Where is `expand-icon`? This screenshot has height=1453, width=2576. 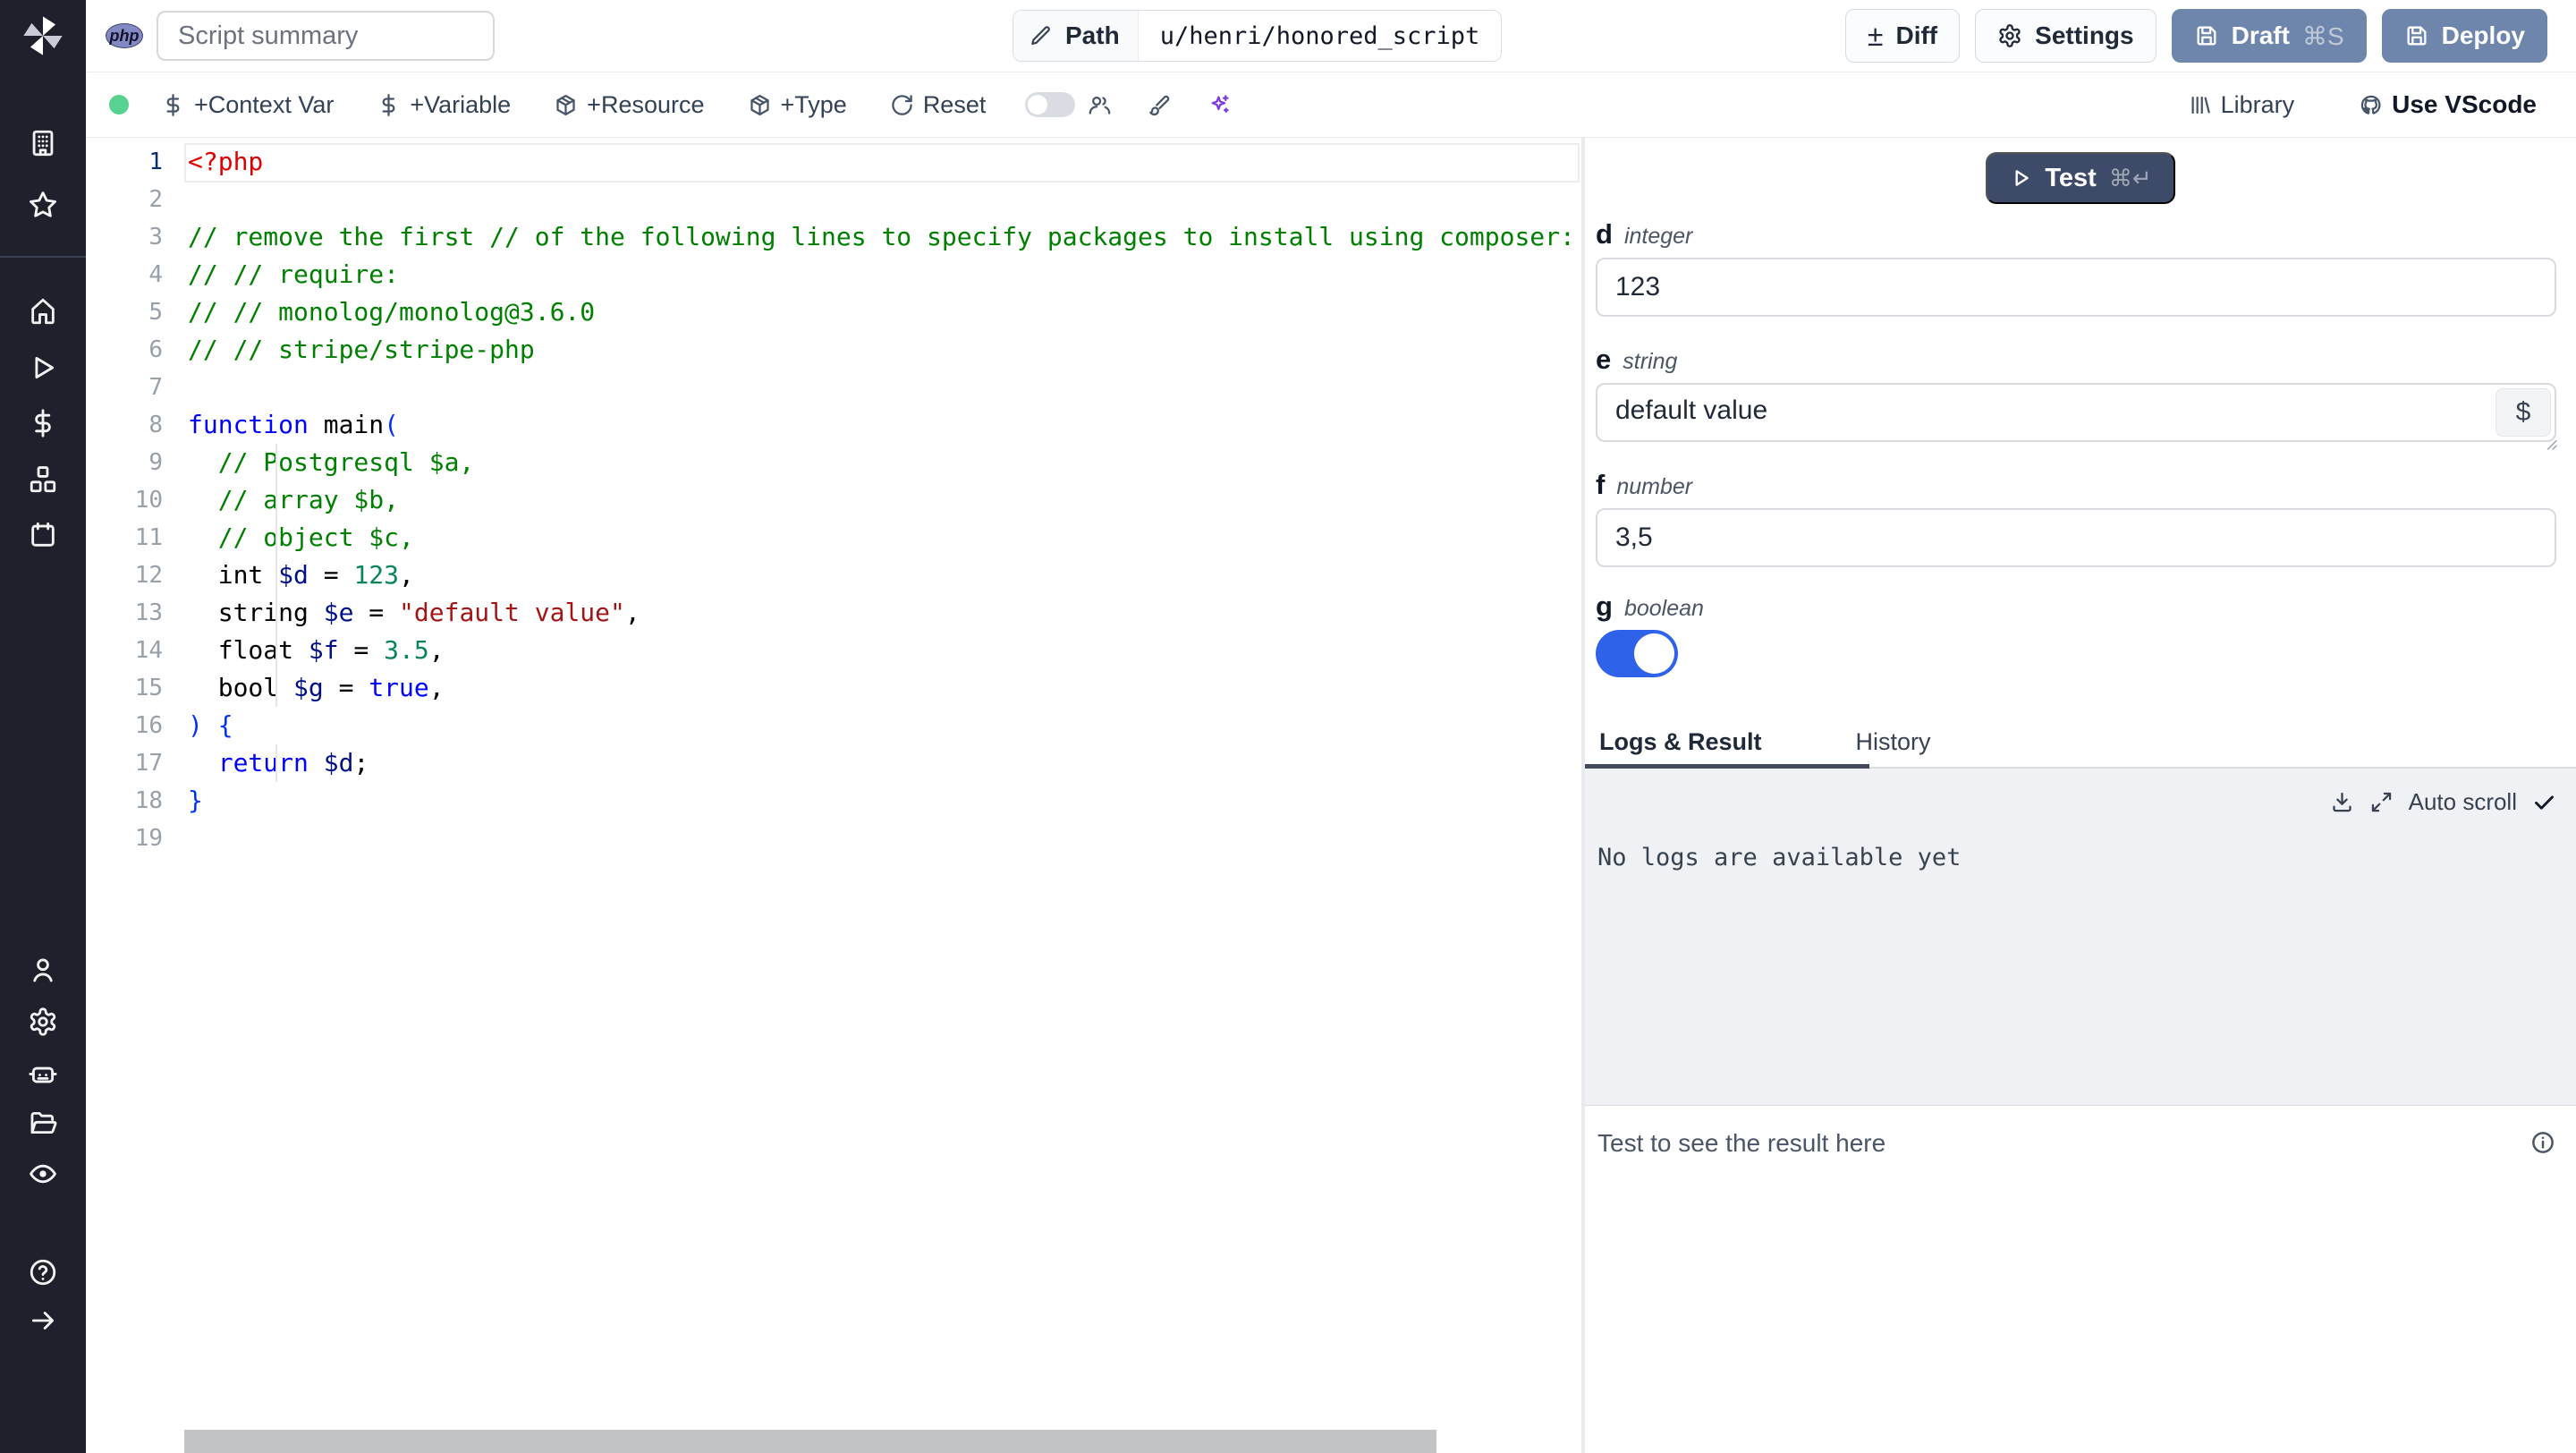 expand-icon is located at coordinates (2381, 802).